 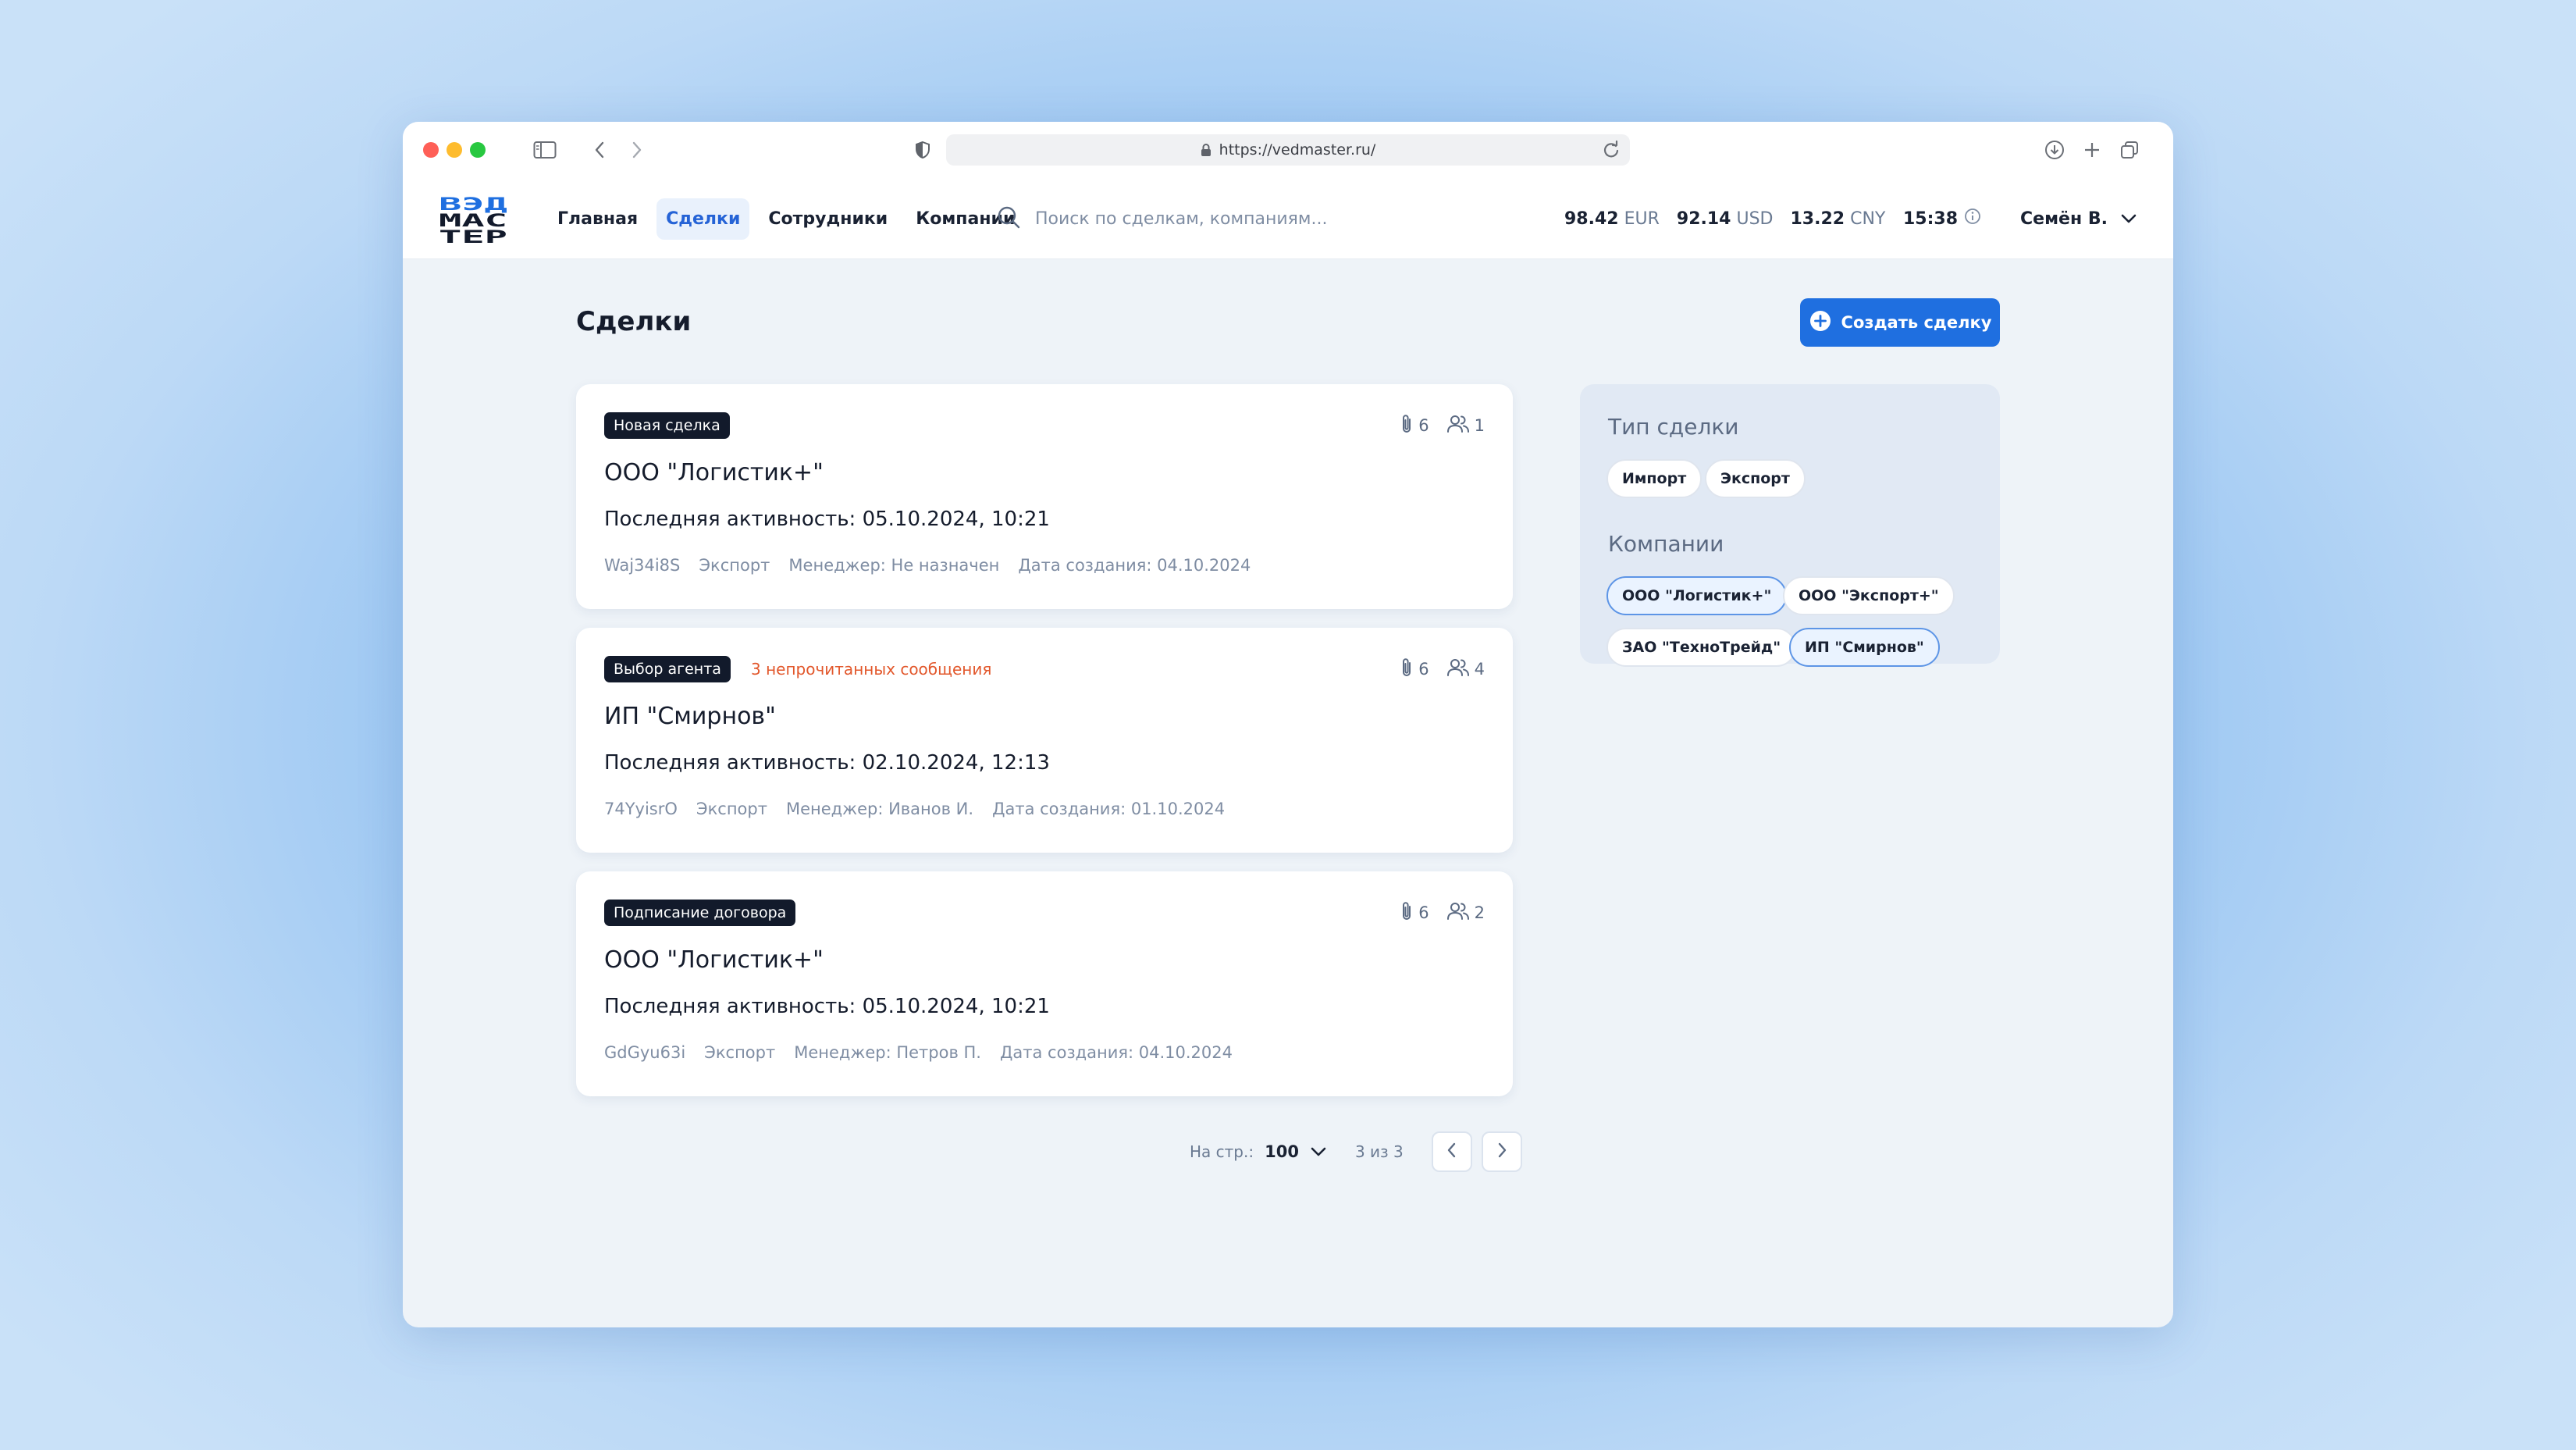 What do you see at coordinates (700, 913) in the screenshot?
I see `status-badge: Подписание договора` at bounding box center [700, 913].